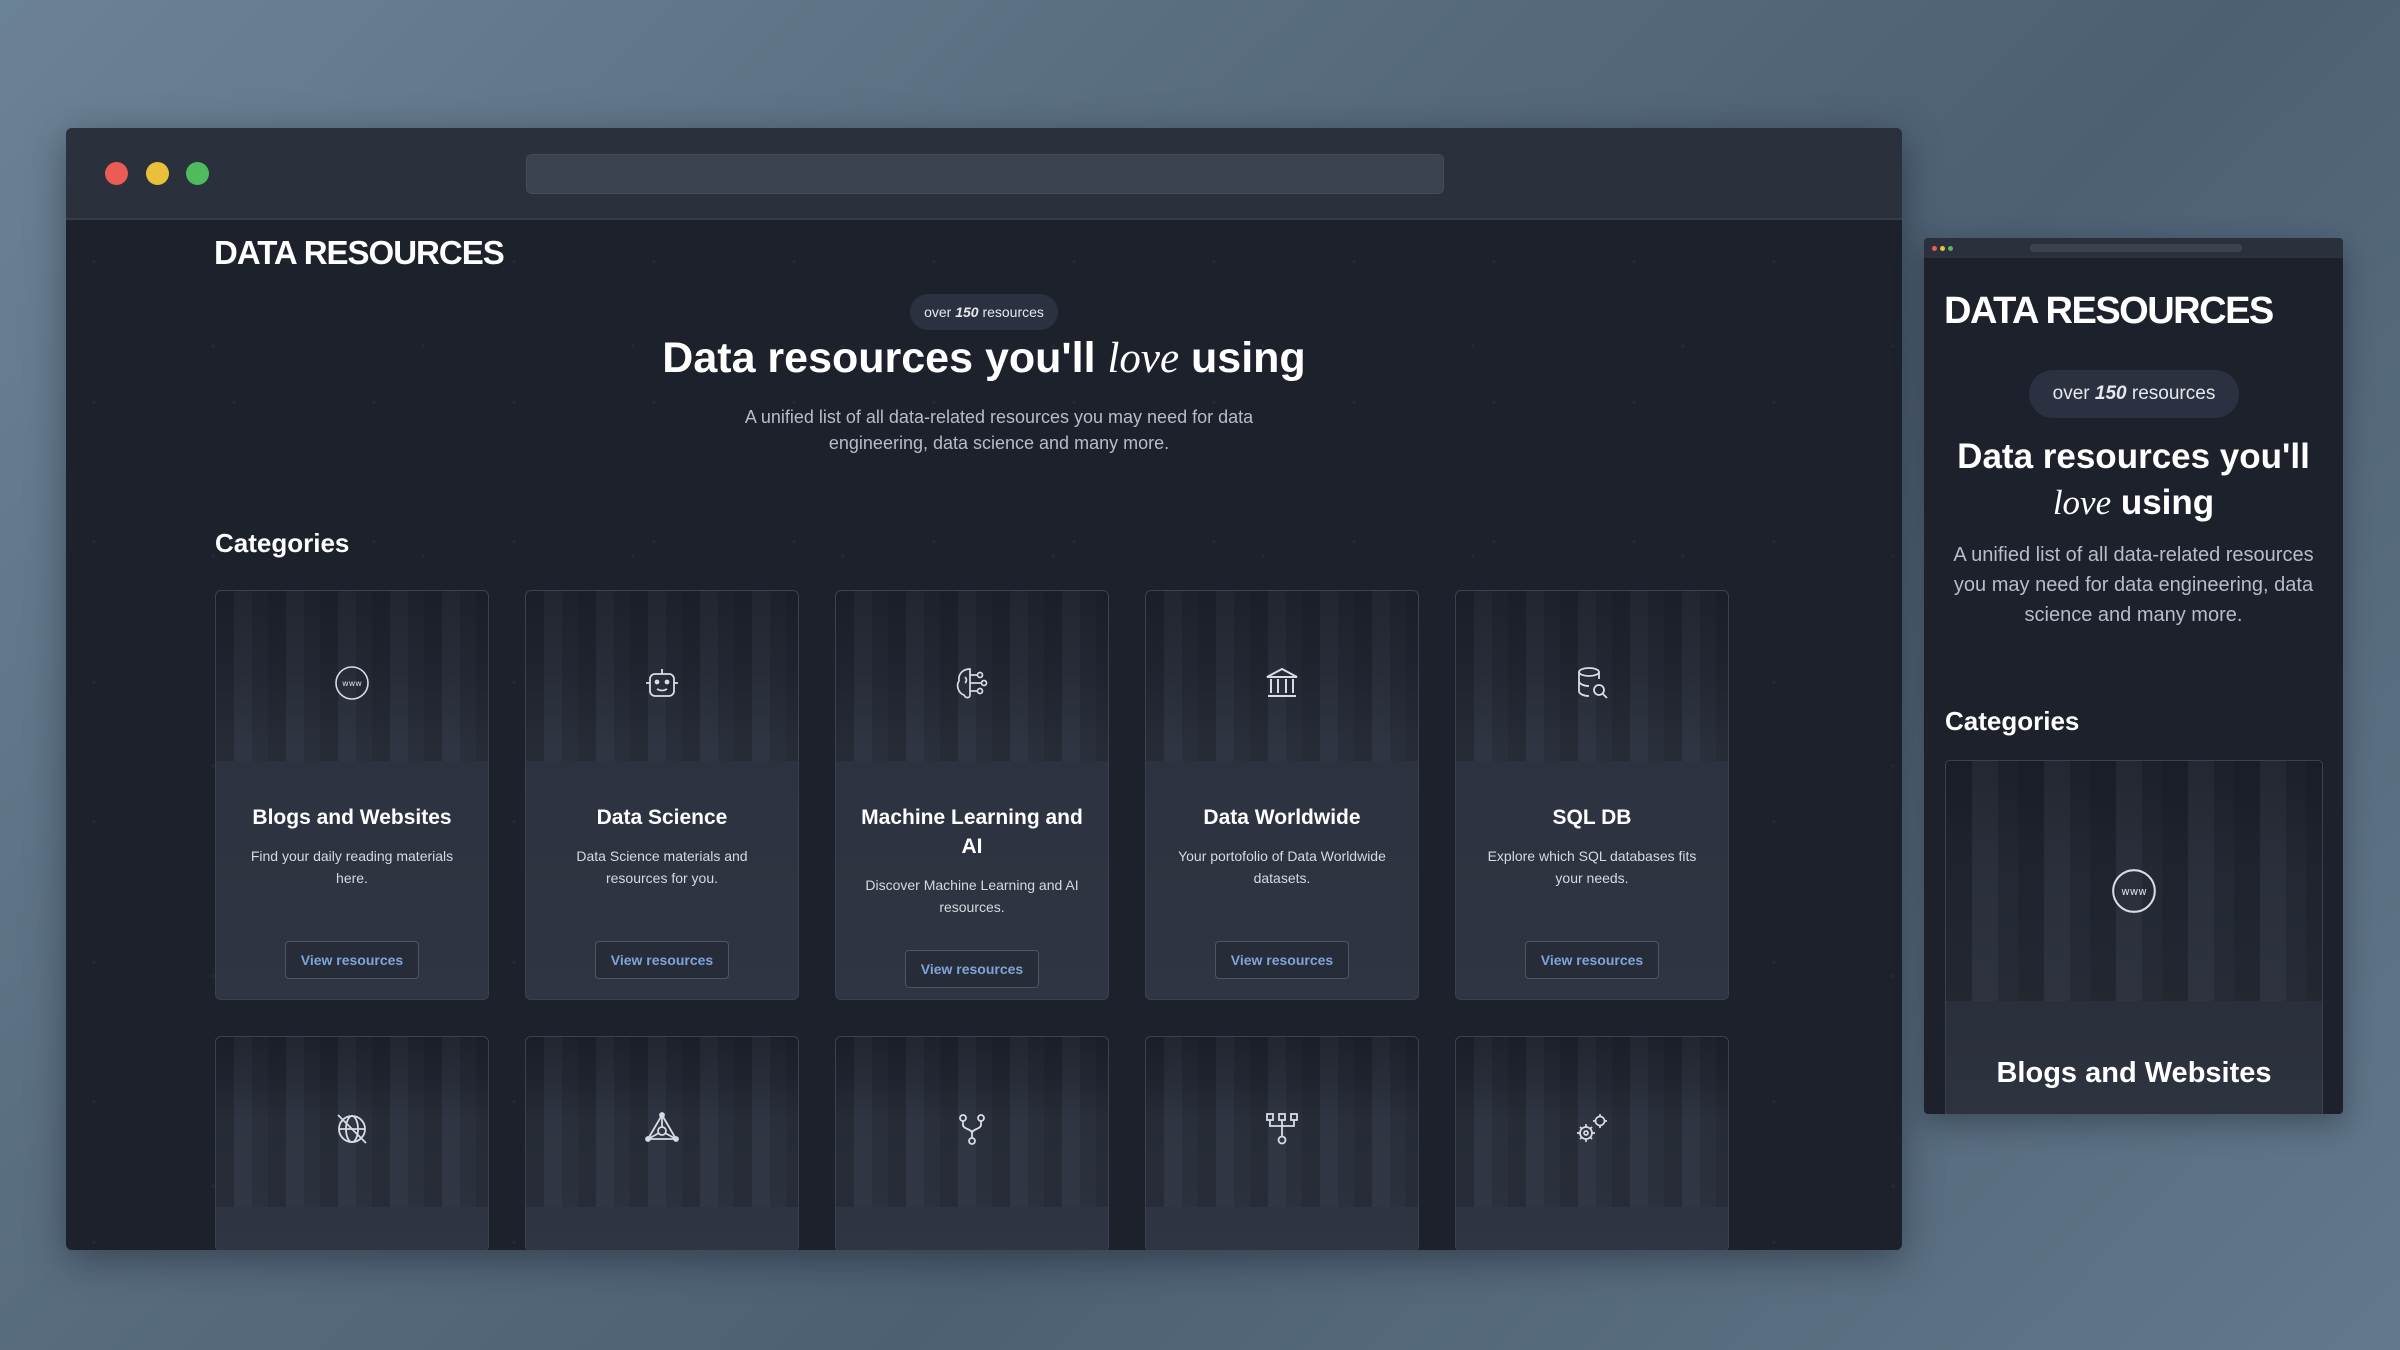 The height and width of the screenshot is (1350, 2400). Describe the element at coordinates (197, 173) in the screenshot. I see `maximize-window-button` at that location.